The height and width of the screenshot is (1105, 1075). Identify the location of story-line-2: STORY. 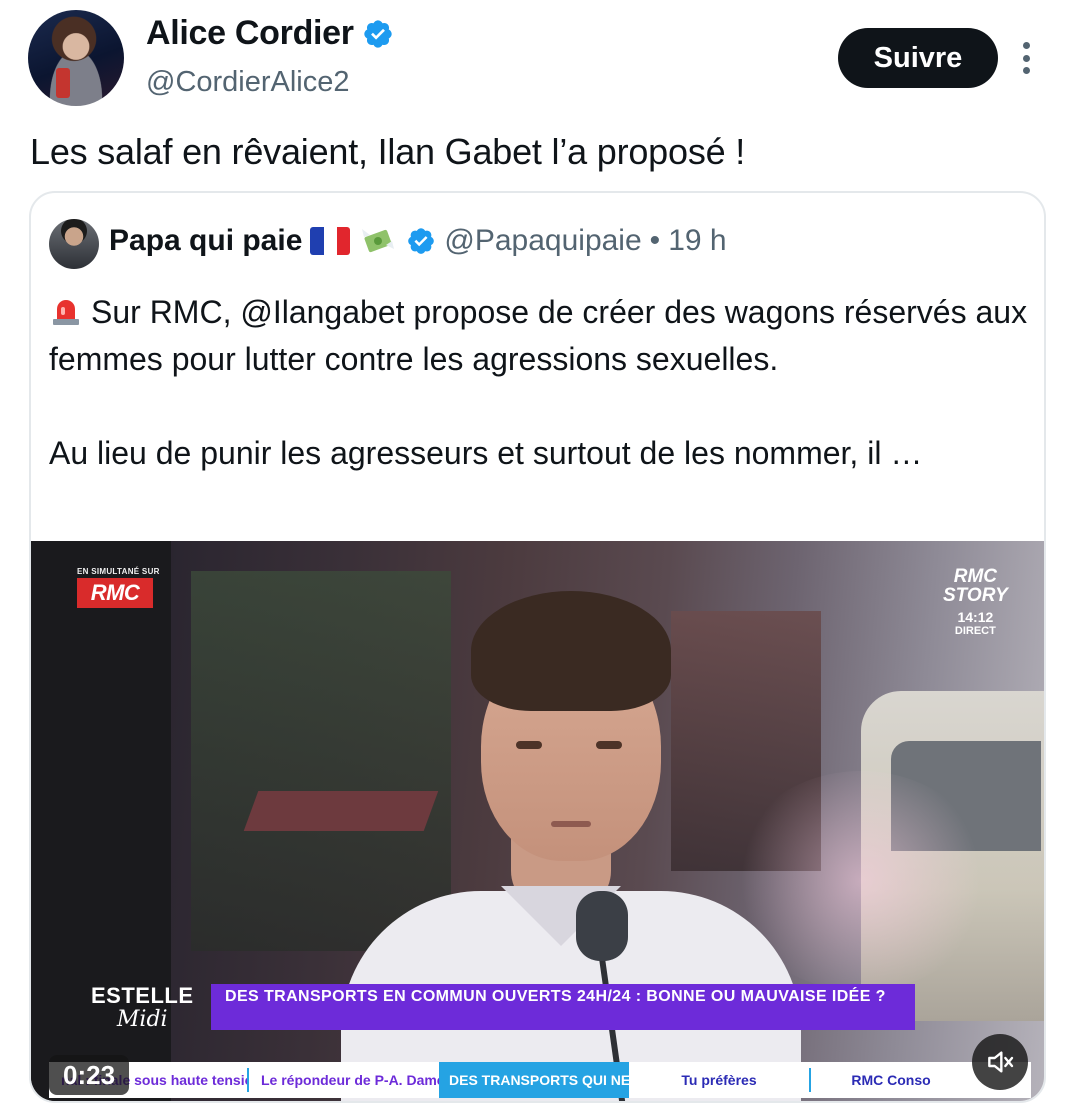
(975, 595).